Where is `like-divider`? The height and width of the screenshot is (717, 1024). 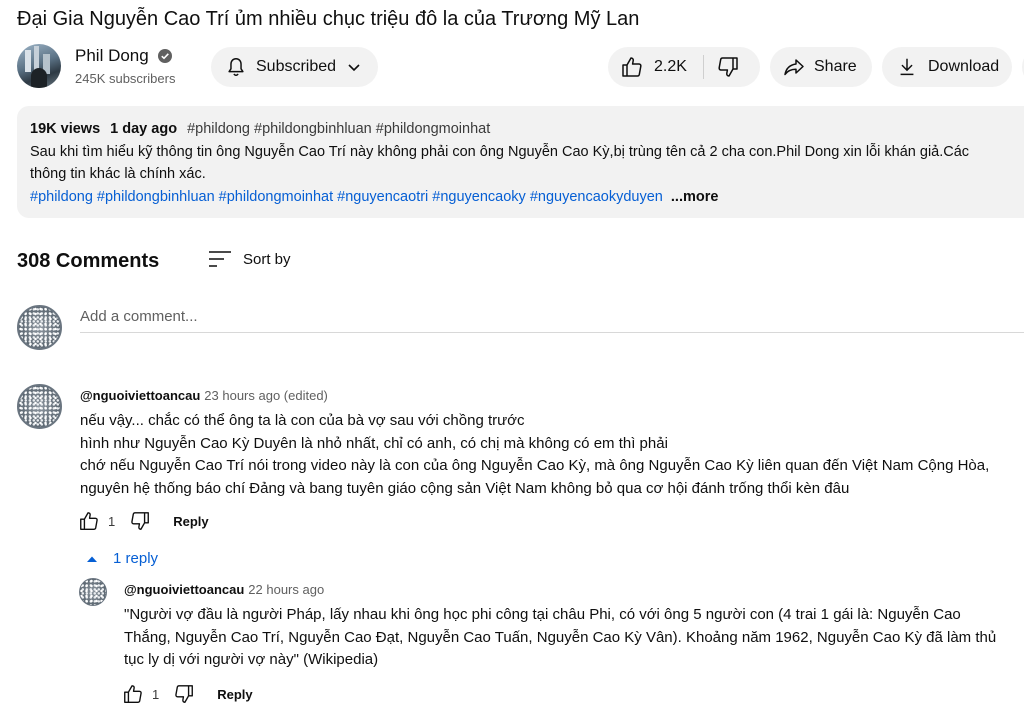
like-divider is located at coordinates (703, 67).